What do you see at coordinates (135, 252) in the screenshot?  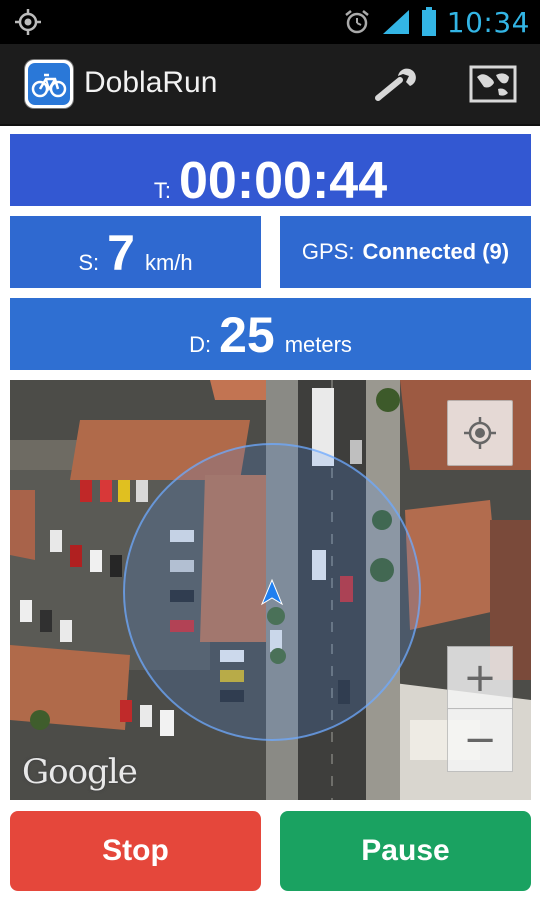 I see `speed-panel: S: 7 km/h` at bounding box center [135, 252].